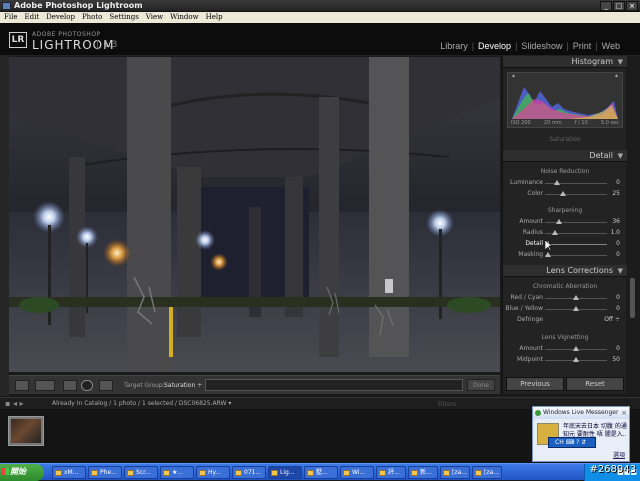 This screenshot has width=640, height=481. What do you see at coordinates (612, 183) in the screenshot?
I see `luminance-value: 0` at bounding box center [612, 183].